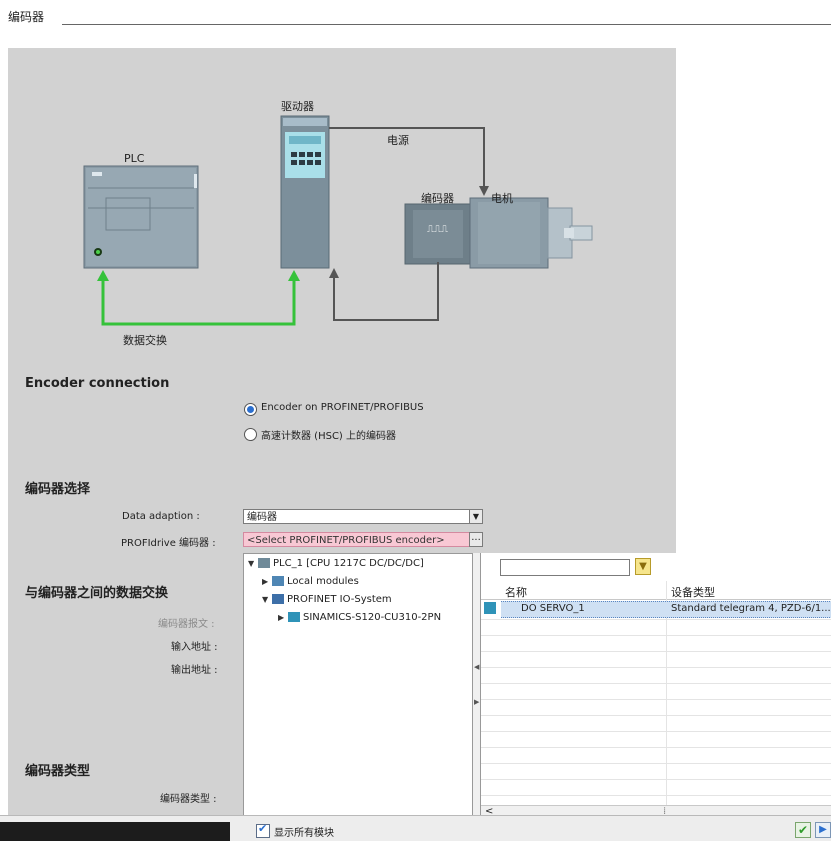 The width and height of the screenshot is (831, 841). What do you see at coordinates (141, 217) in the screenshot?
I see `plc-device-icon` at bounding box center [141, 217].